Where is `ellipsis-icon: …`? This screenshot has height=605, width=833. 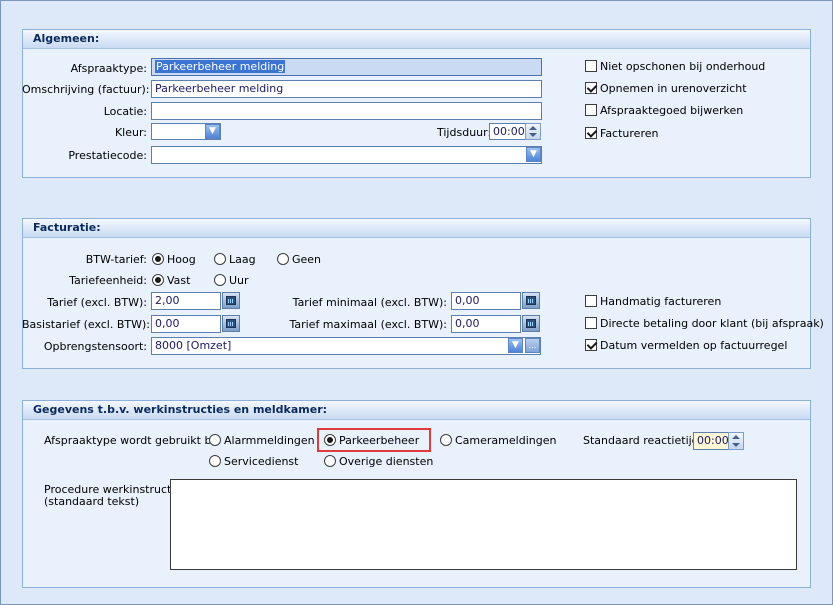
ellipsis-icon: … is located at coordinates (532, 345).